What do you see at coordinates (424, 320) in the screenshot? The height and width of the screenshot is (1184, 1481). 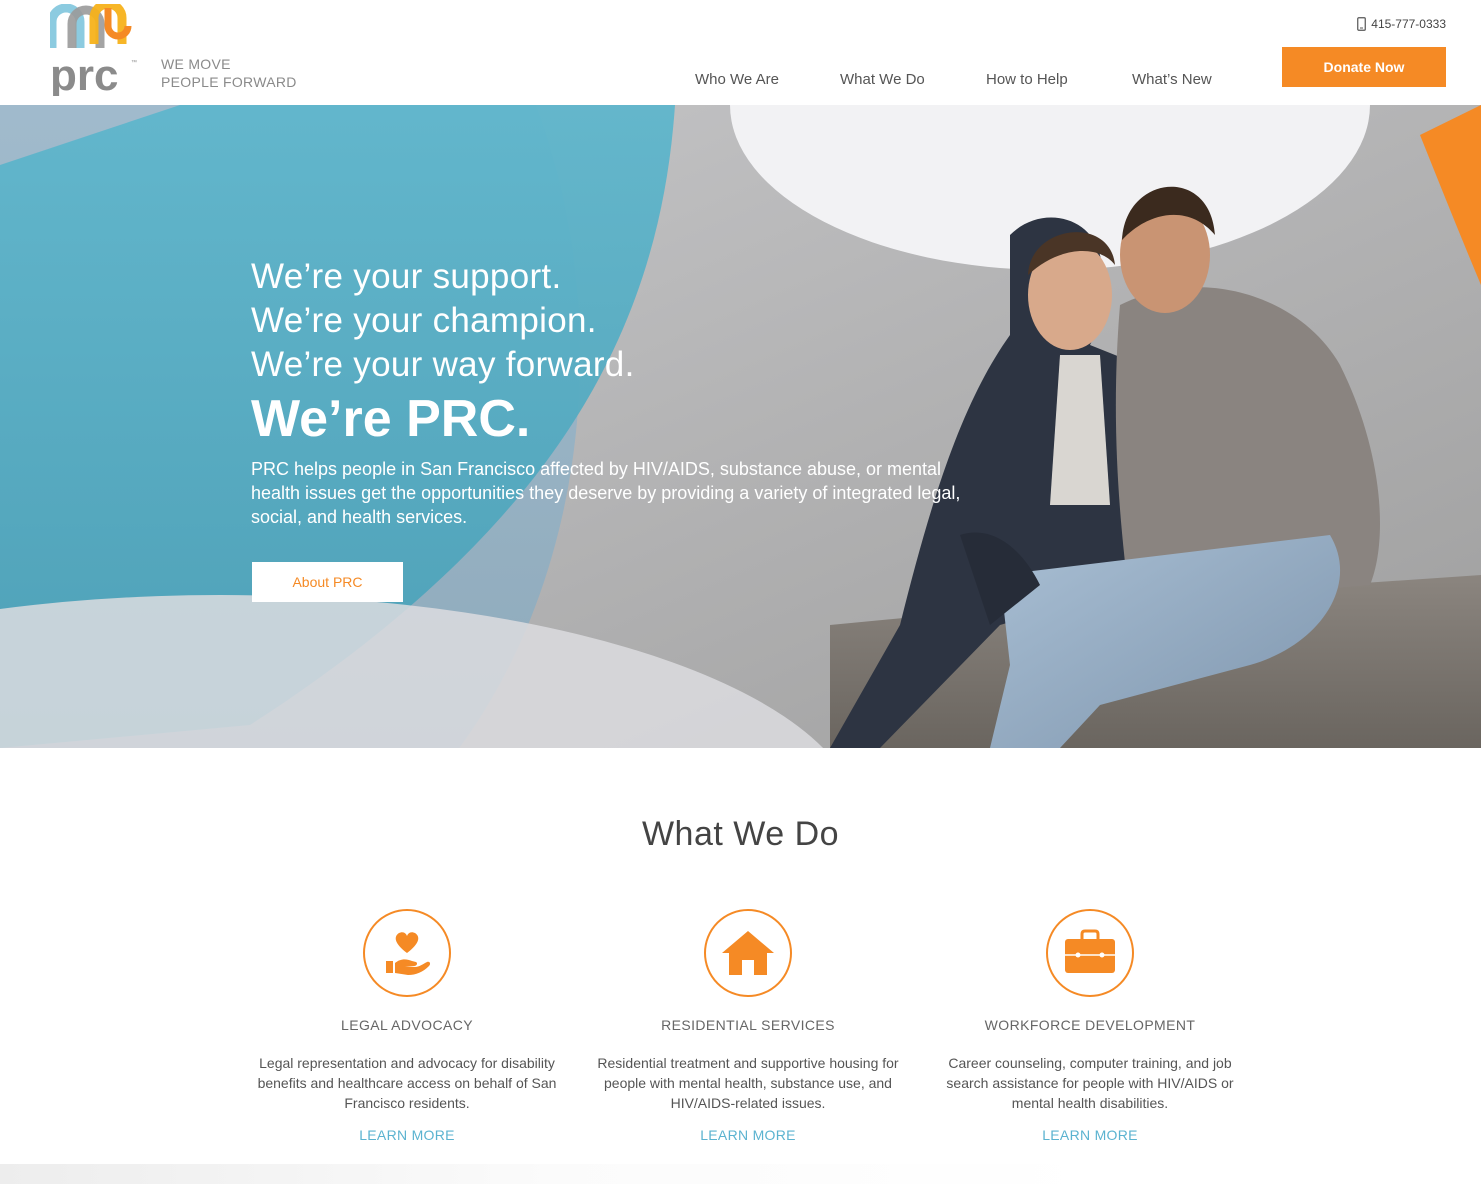 I see `hero-line-2: We’re your champion.` at bounding box center [424, 320].